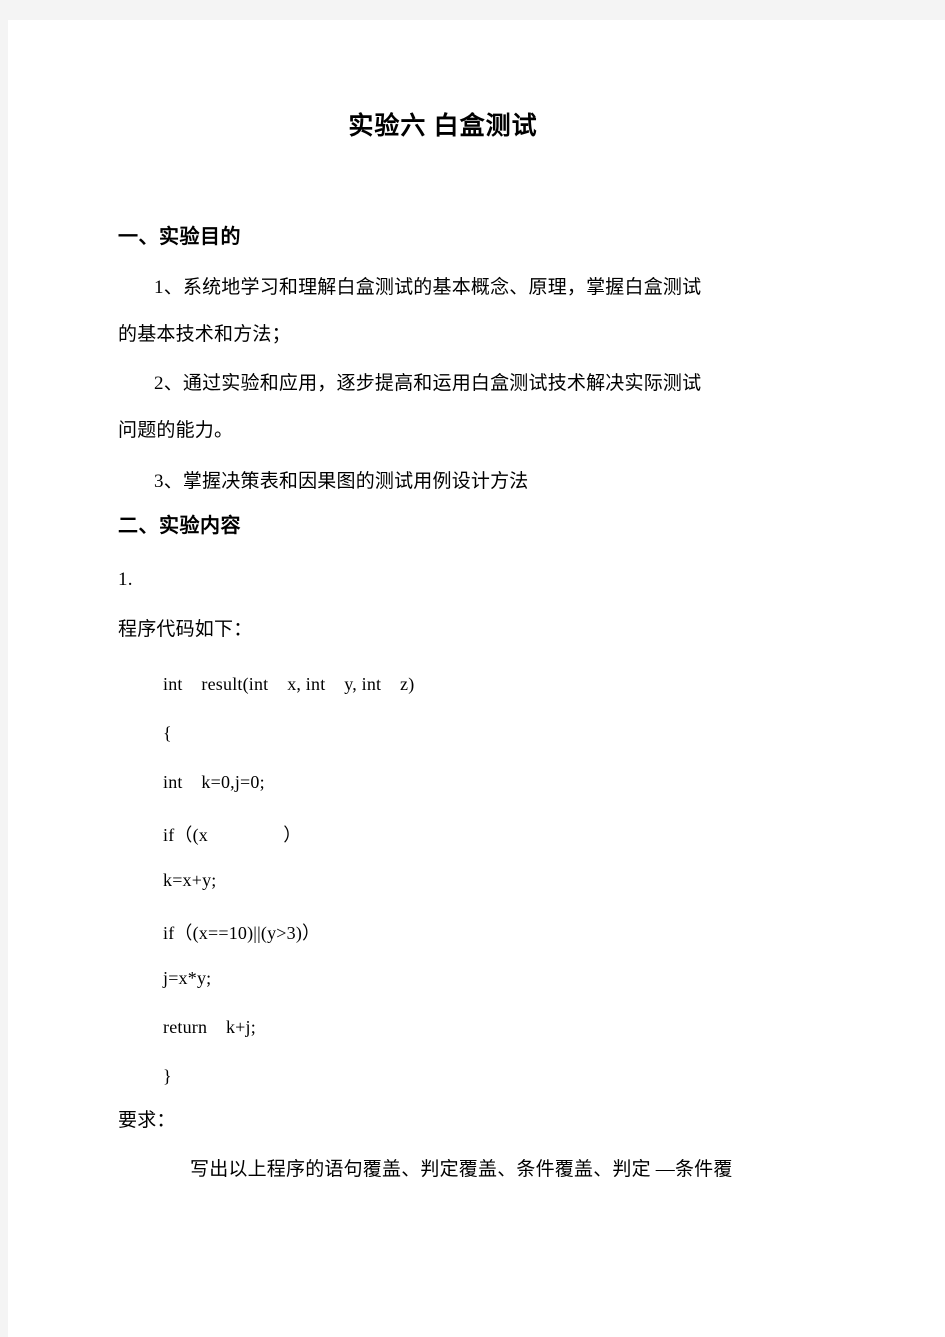 The image size is (945, 1337). I want to click on code-line-1: int result(int x, int y, int z), so click(289, 684).